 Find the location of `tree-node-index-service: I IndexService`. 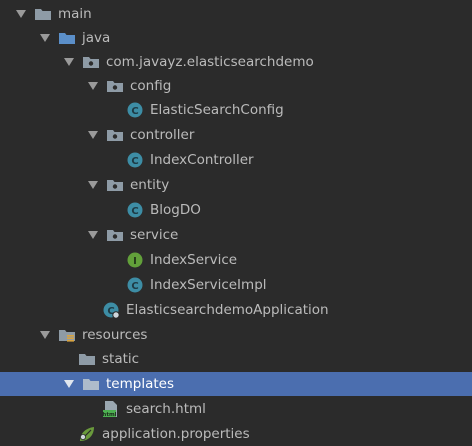

tree-node-index-service: I IndexService is located at coordinates (236, 260).